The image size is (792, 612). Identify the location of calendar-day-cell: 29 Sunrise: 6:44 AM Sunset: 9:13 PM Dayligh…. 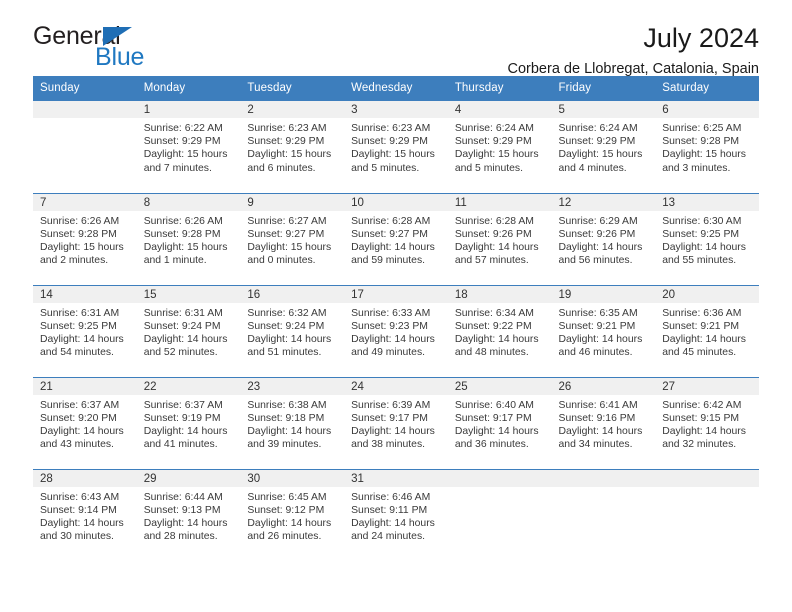
(188, 514).